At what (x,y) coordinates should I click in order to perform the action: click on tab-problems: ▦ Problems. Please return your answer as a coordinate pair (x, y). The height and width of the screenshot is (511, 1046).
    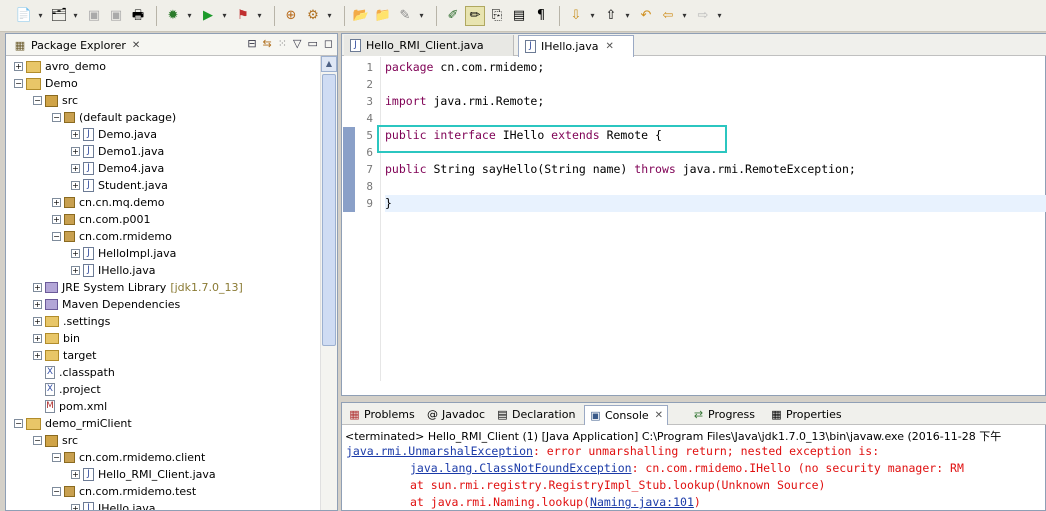
    Looking at the image, I should click on (381, 414).